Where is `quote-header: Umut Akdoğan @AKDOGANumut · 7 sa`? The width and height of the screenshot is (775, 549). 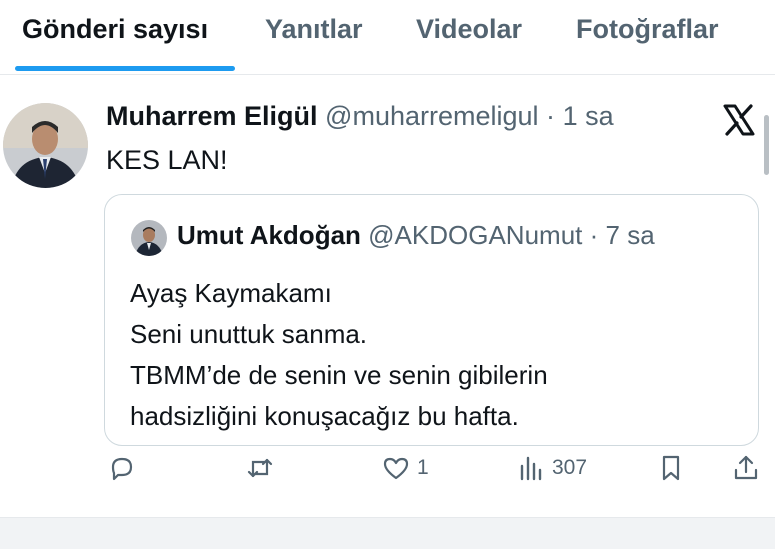 quote-header: Umut Akdoğan @AKDOGANumut · 7 sa is located at coordinates (416, 235).